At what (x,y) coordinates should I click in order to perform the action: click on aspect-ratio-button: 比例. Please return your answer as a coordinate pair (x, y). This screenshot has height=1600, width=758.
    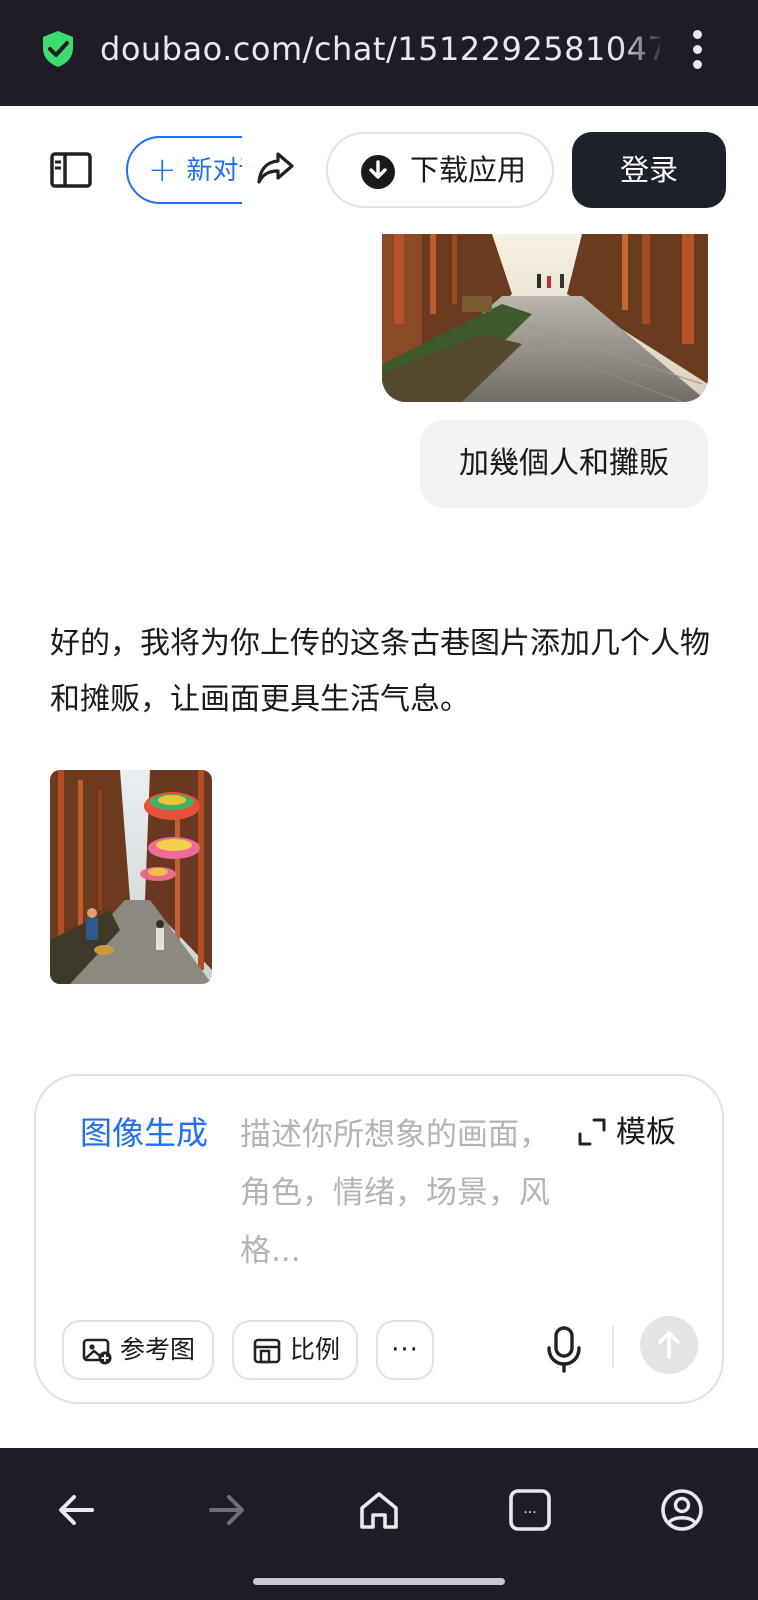
    Looking at the image, I should click on (295, 1350).